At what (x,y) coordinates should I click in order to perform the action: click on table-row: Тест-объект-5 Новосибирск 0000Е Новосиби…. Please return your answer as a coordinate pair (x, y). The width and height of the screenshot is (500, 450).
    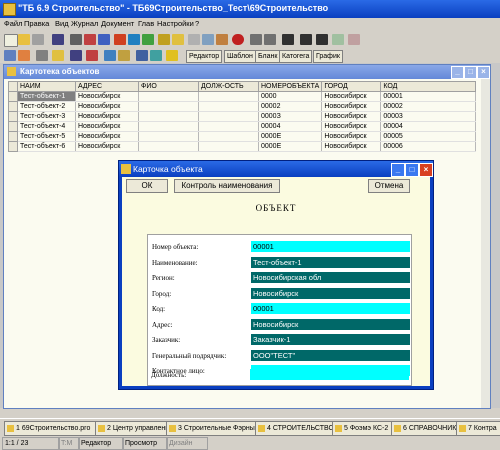
    Looking at the image, I should click on (242, 136).